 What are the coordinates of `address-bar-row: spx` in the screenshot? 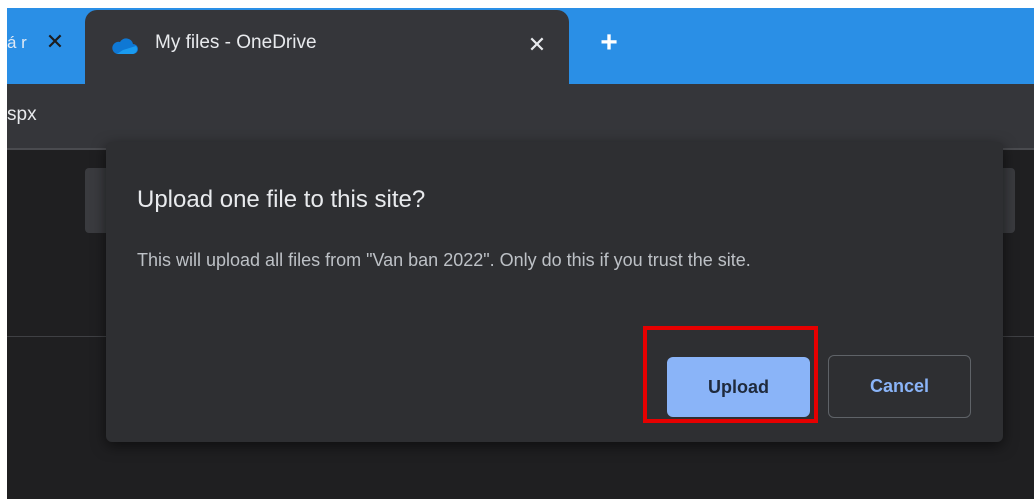 It's located at (520, 116).